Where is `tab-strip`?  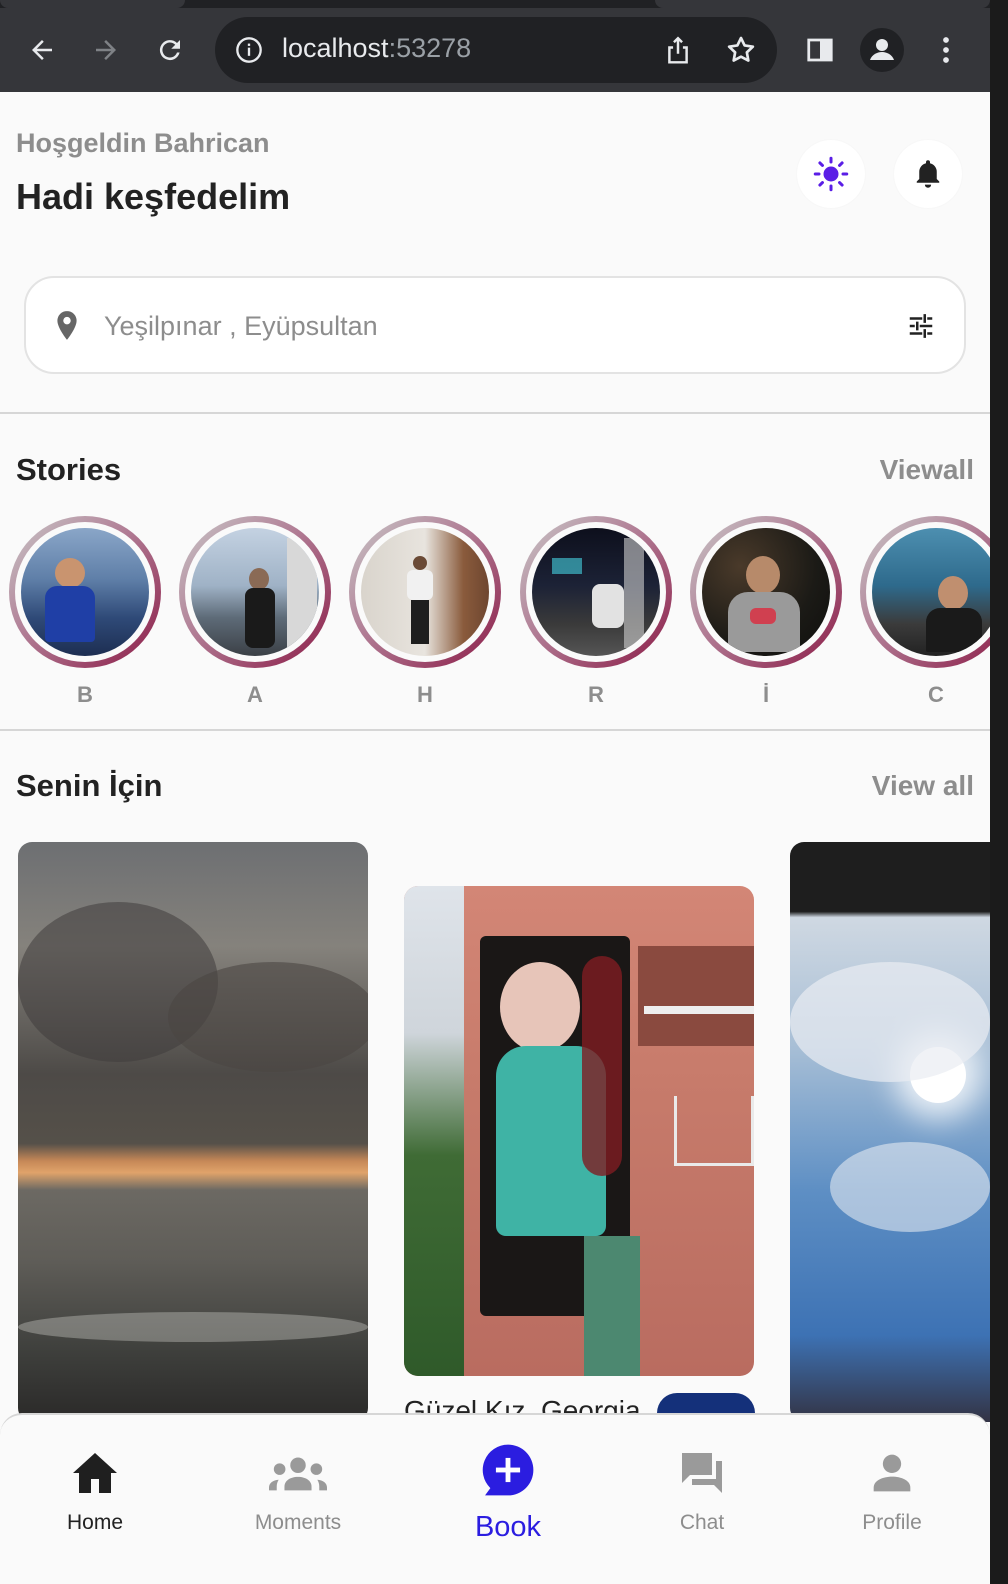 tab-strip is located at coordinates (495, 4).